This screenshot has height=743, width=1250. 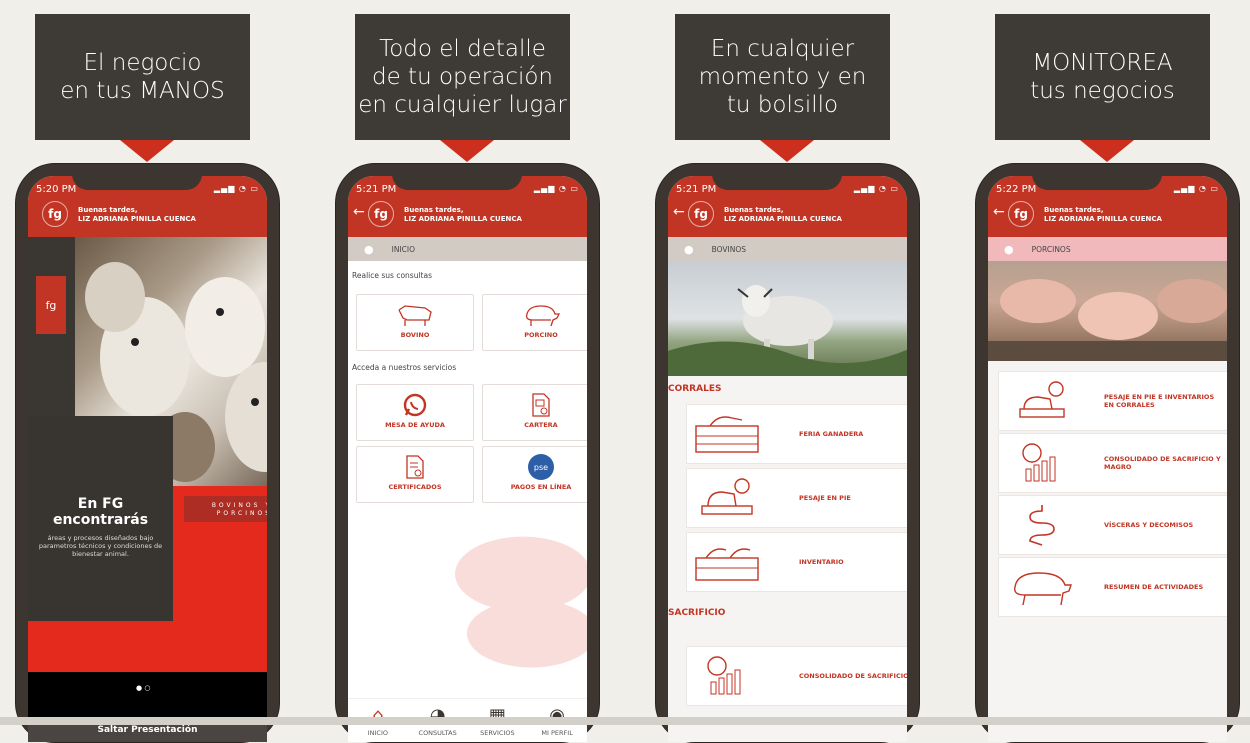 What do you see at coordinates (142, 77) in the screenshot?
I see `caption-box: El negocio en tus MANOS` at bounding box center [142, 77].